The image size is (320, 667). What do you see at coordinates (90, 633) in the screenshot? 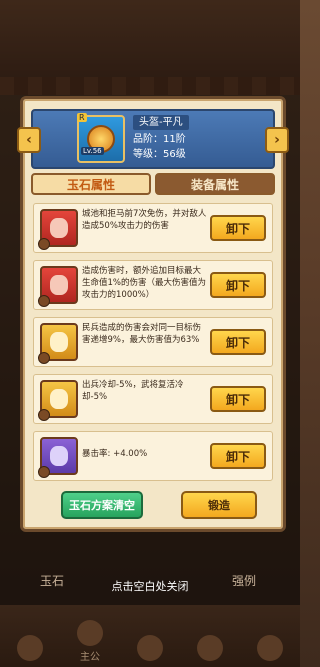
I see `lord-icon` at bounding box center [90, 633].